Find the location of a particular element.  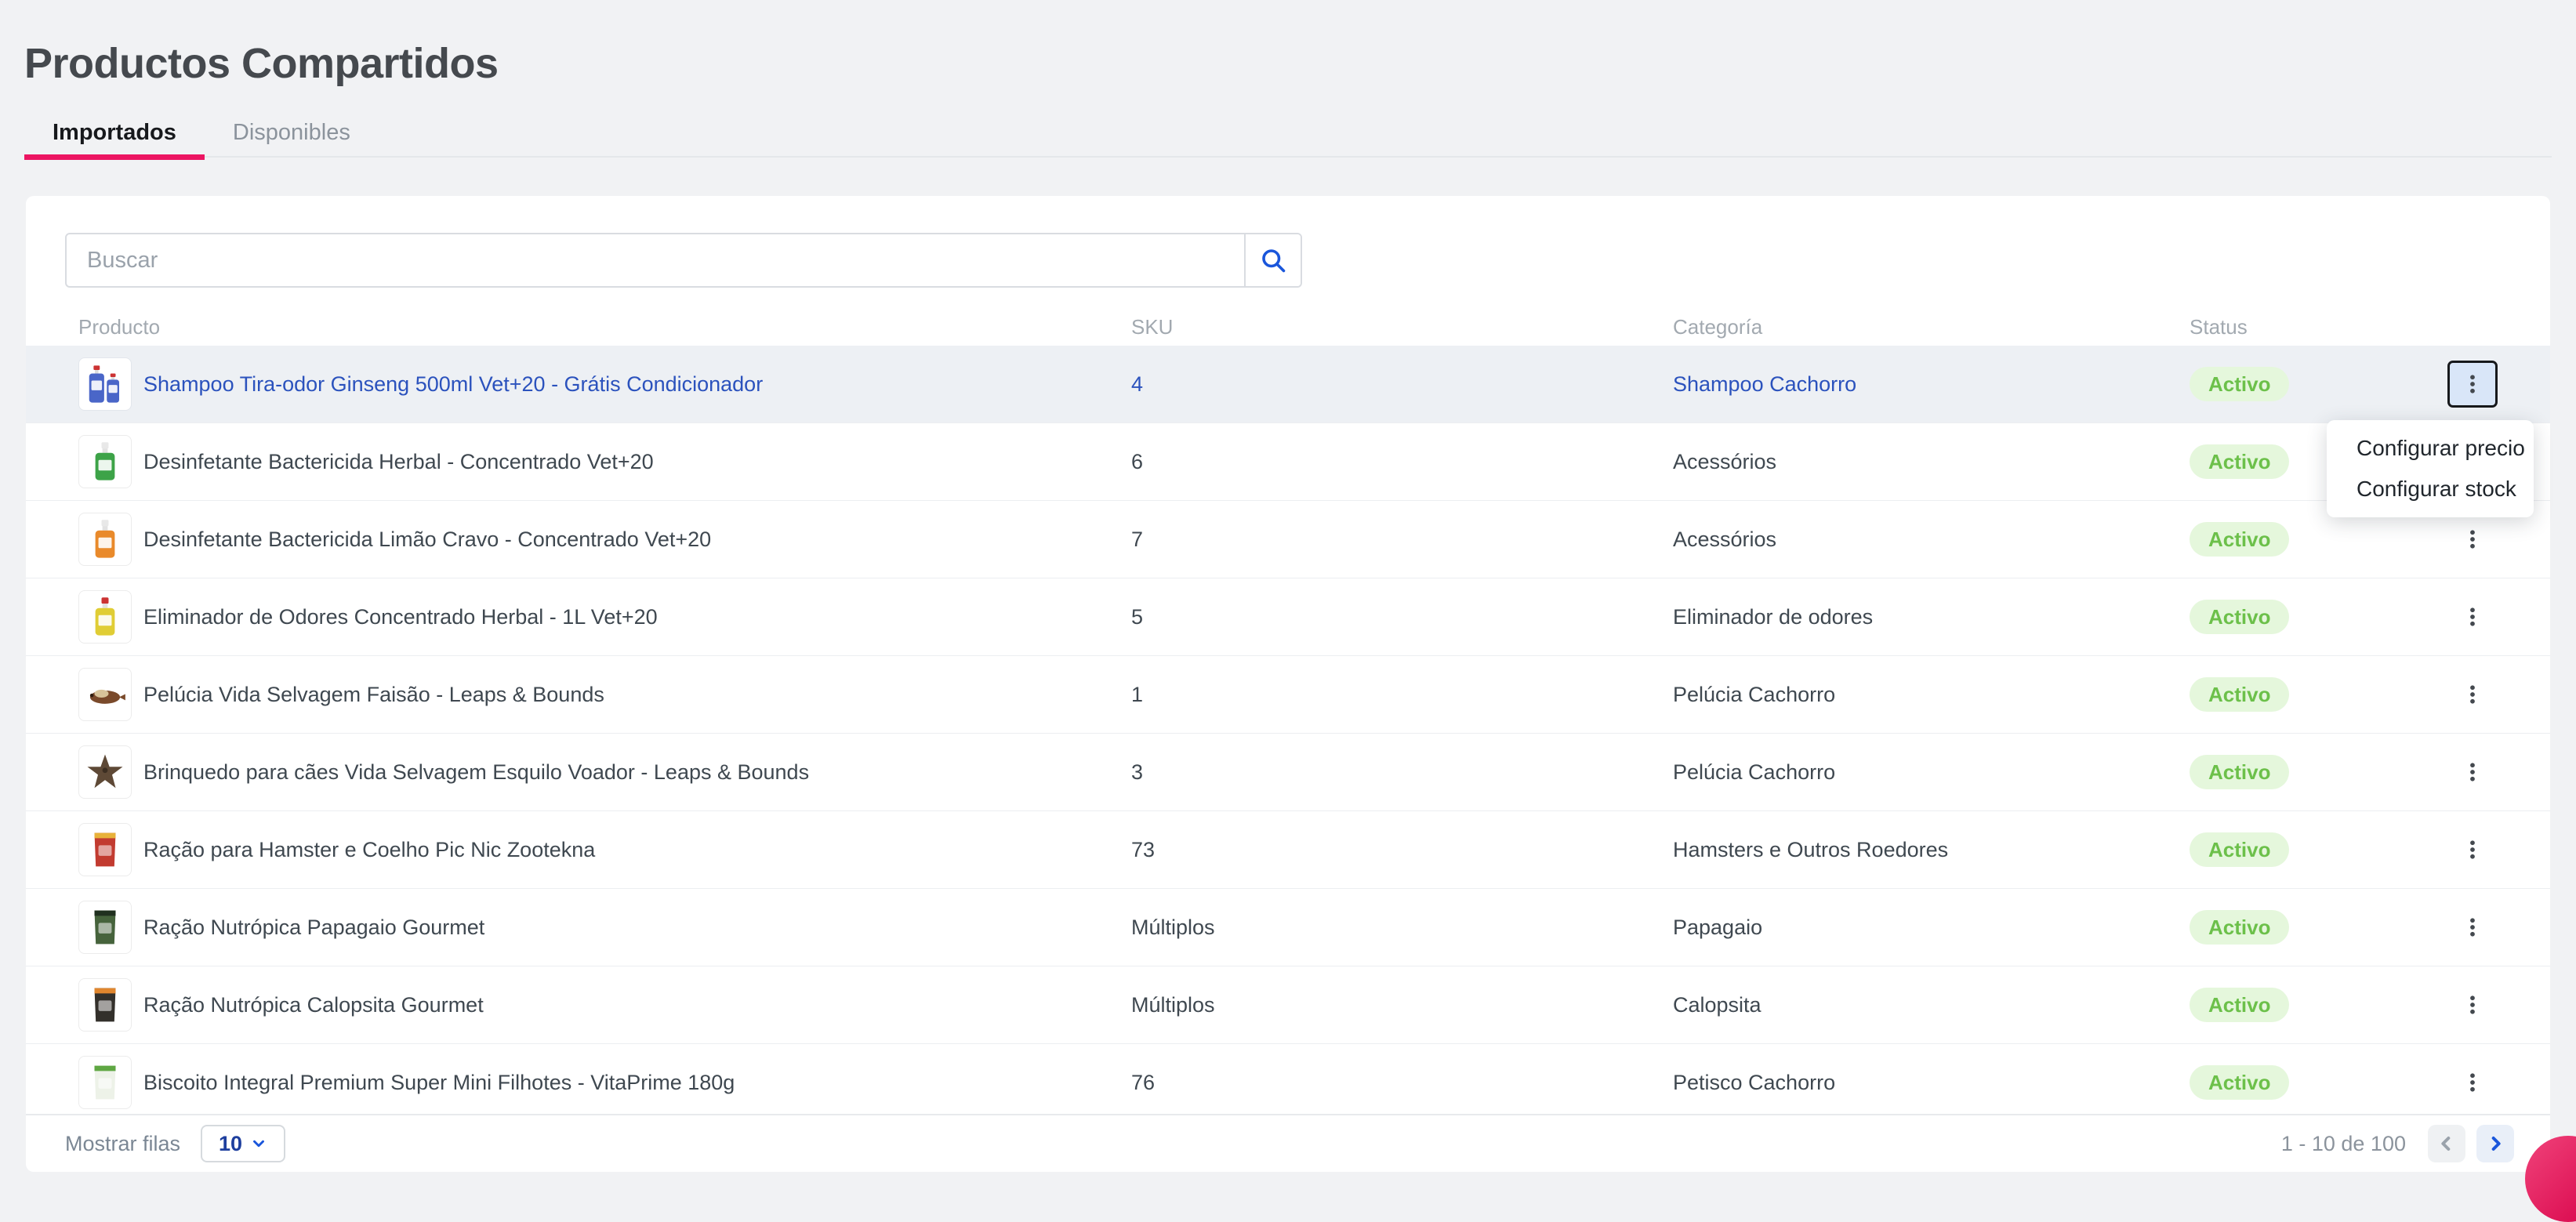

menu-item-configurar-stock: Configurar stock is located at coordinates (2431, 489).